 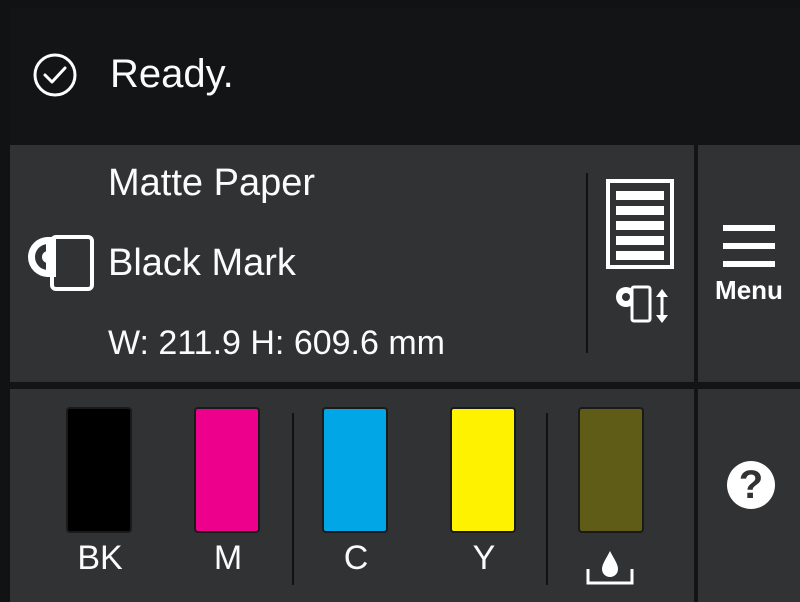 I want to click on ink-cartridge-m, so click(x=227, y=470).